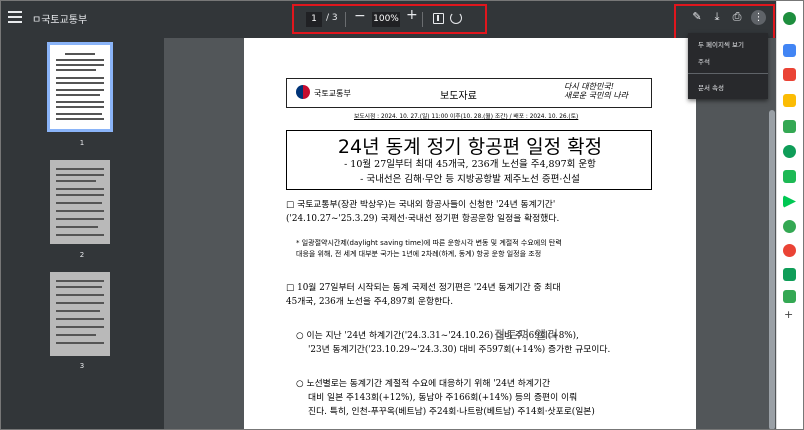 This screenshot has height=430, width=804. What do you see at coordinates (772, 270) in the screenshot?
I see `scrollbar-thumb` at bounding box center [772, 270].